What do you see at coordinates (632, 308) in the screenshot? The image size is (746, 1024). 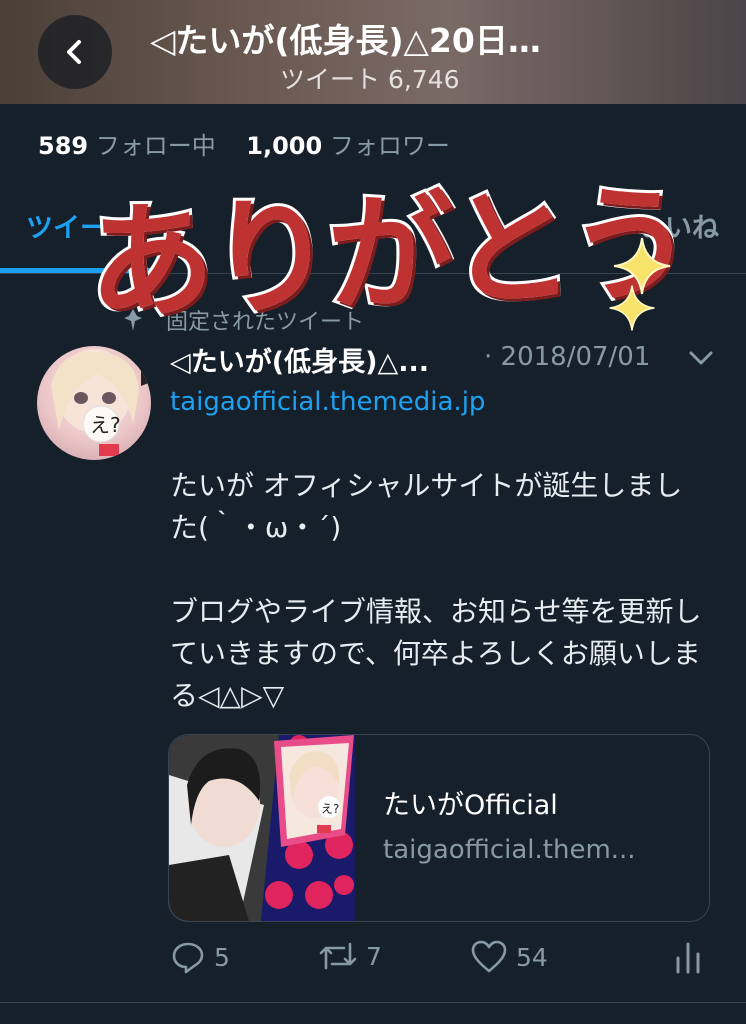 I see `sparkle-icon` at bounding box center [632, 308].